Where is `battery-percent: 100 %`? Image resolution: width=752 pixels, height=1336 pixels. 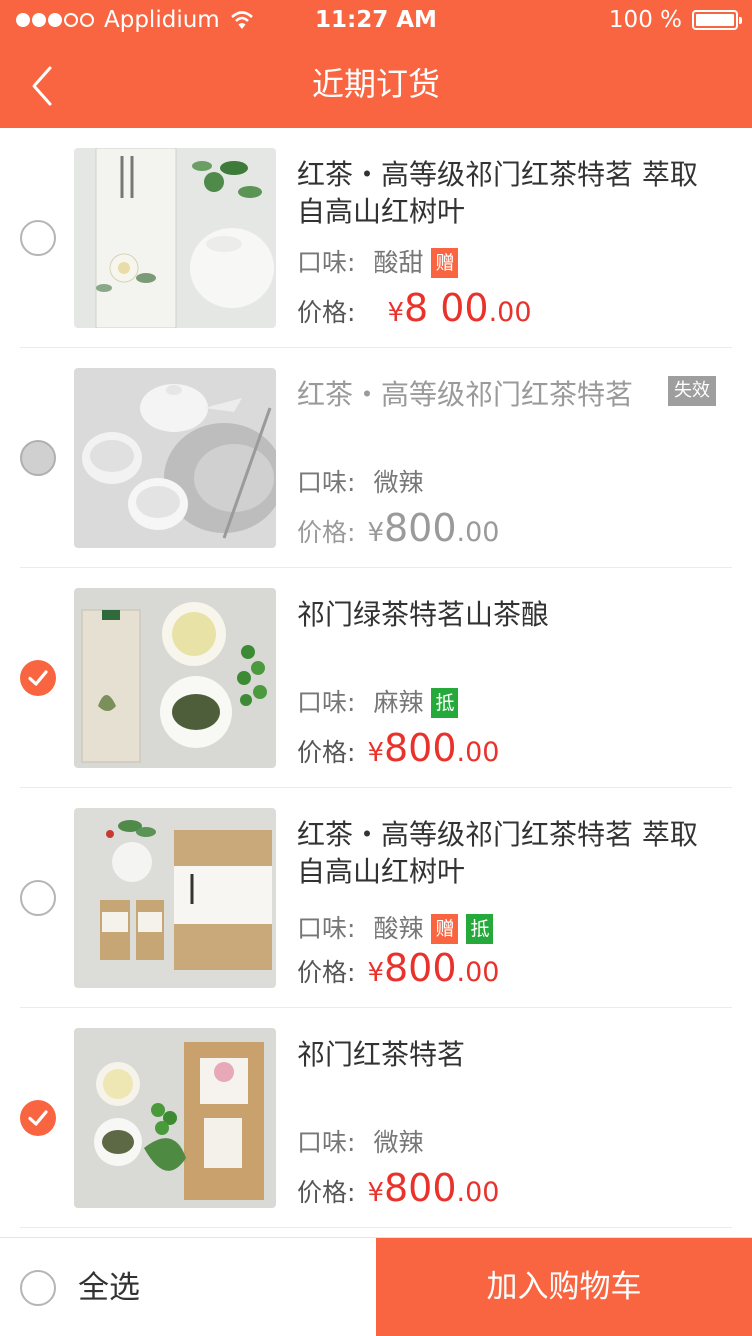
battery-percent: 100 % is located at coordinates (645, 20).